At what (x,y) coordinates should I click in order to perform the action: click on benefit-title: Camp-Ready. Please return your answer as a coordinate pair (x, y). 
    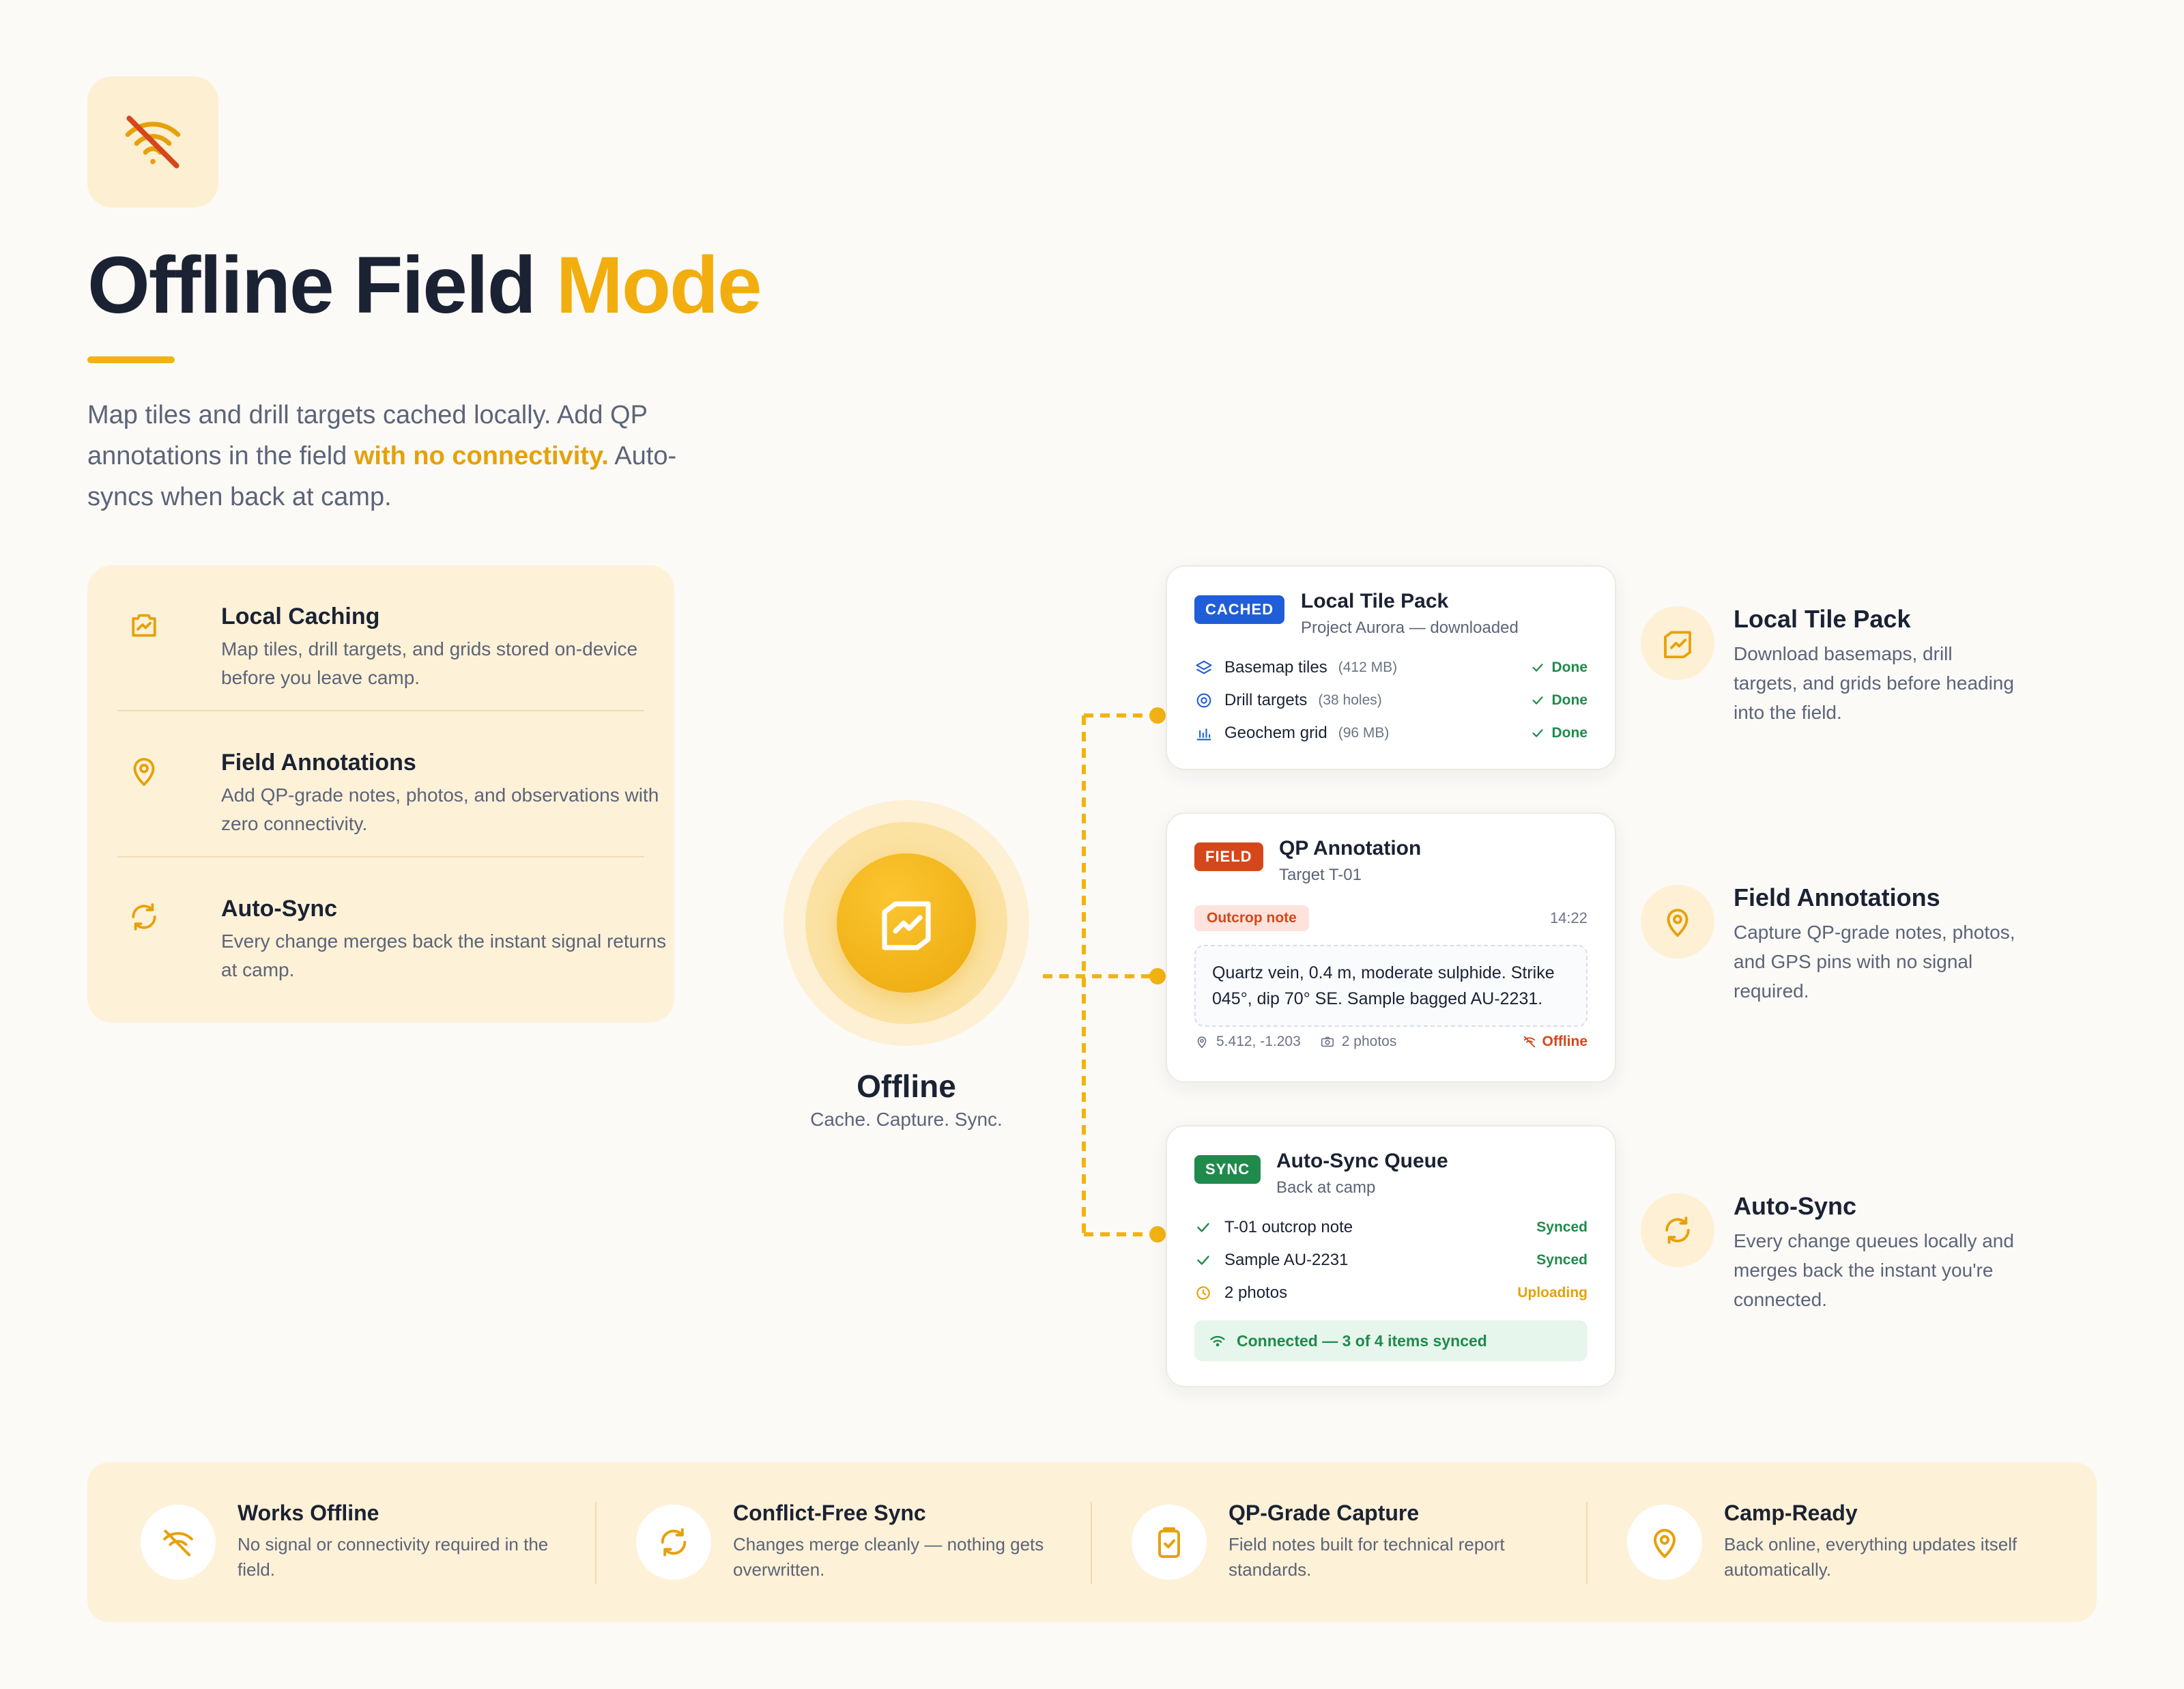
    Looking at the image, I should click on (1791, 1513).